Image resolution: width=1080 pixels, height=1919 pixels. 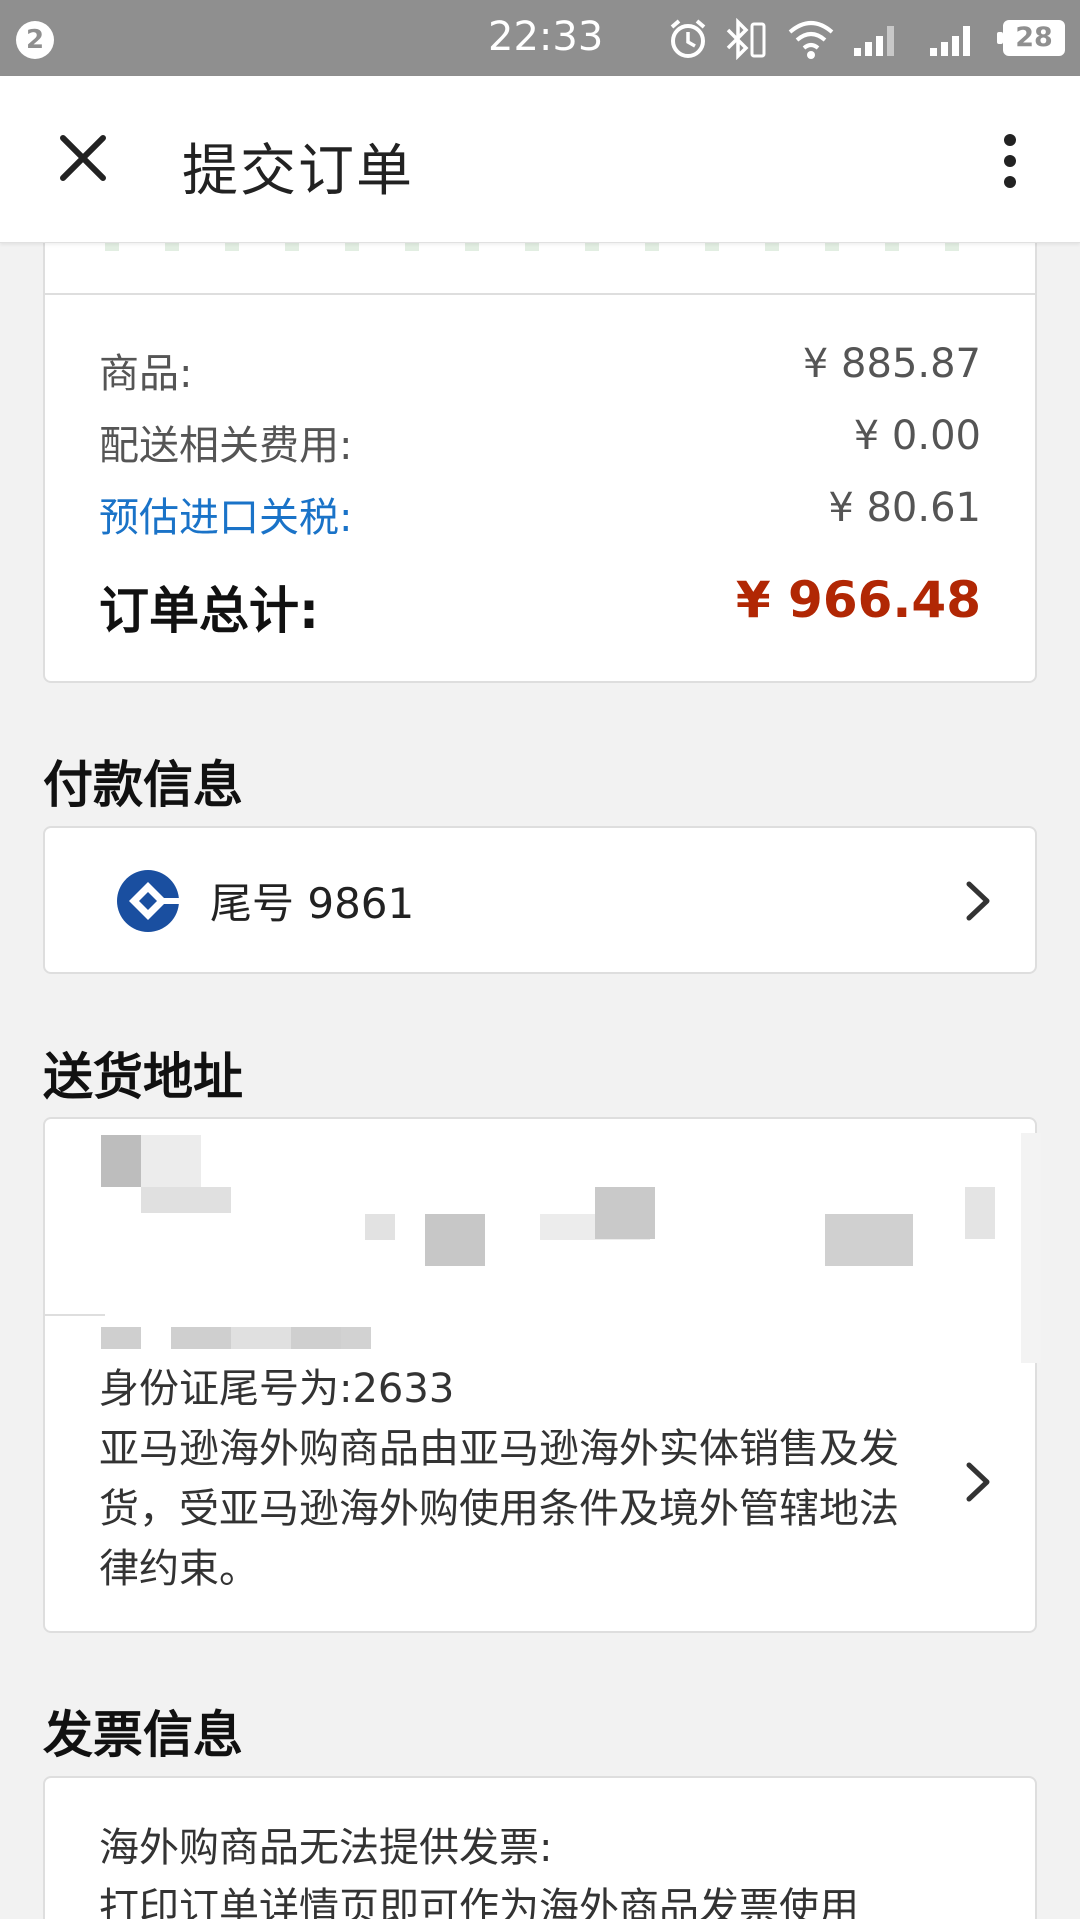 I want to click on bank-logo-icon, so click(x=149, y=901).